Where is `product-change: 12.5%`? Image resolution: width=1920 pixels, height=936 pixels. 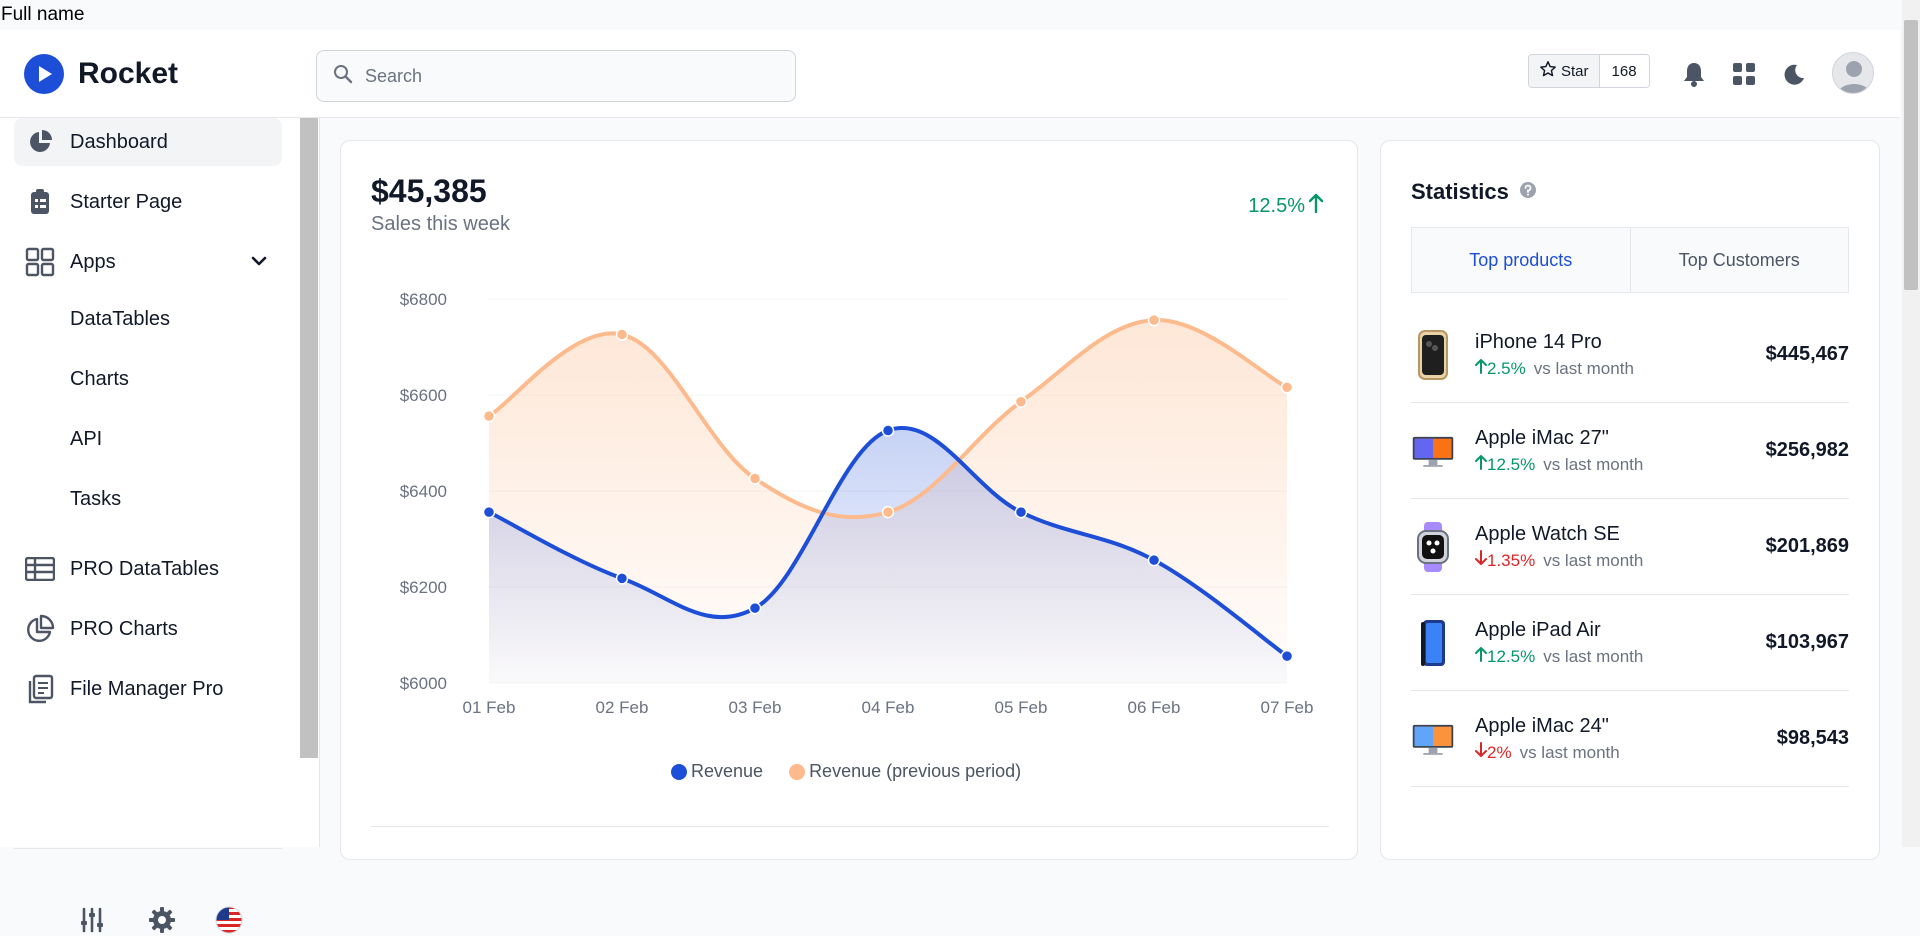 product-change: 12.5% is located at coordinates (1511, 464).